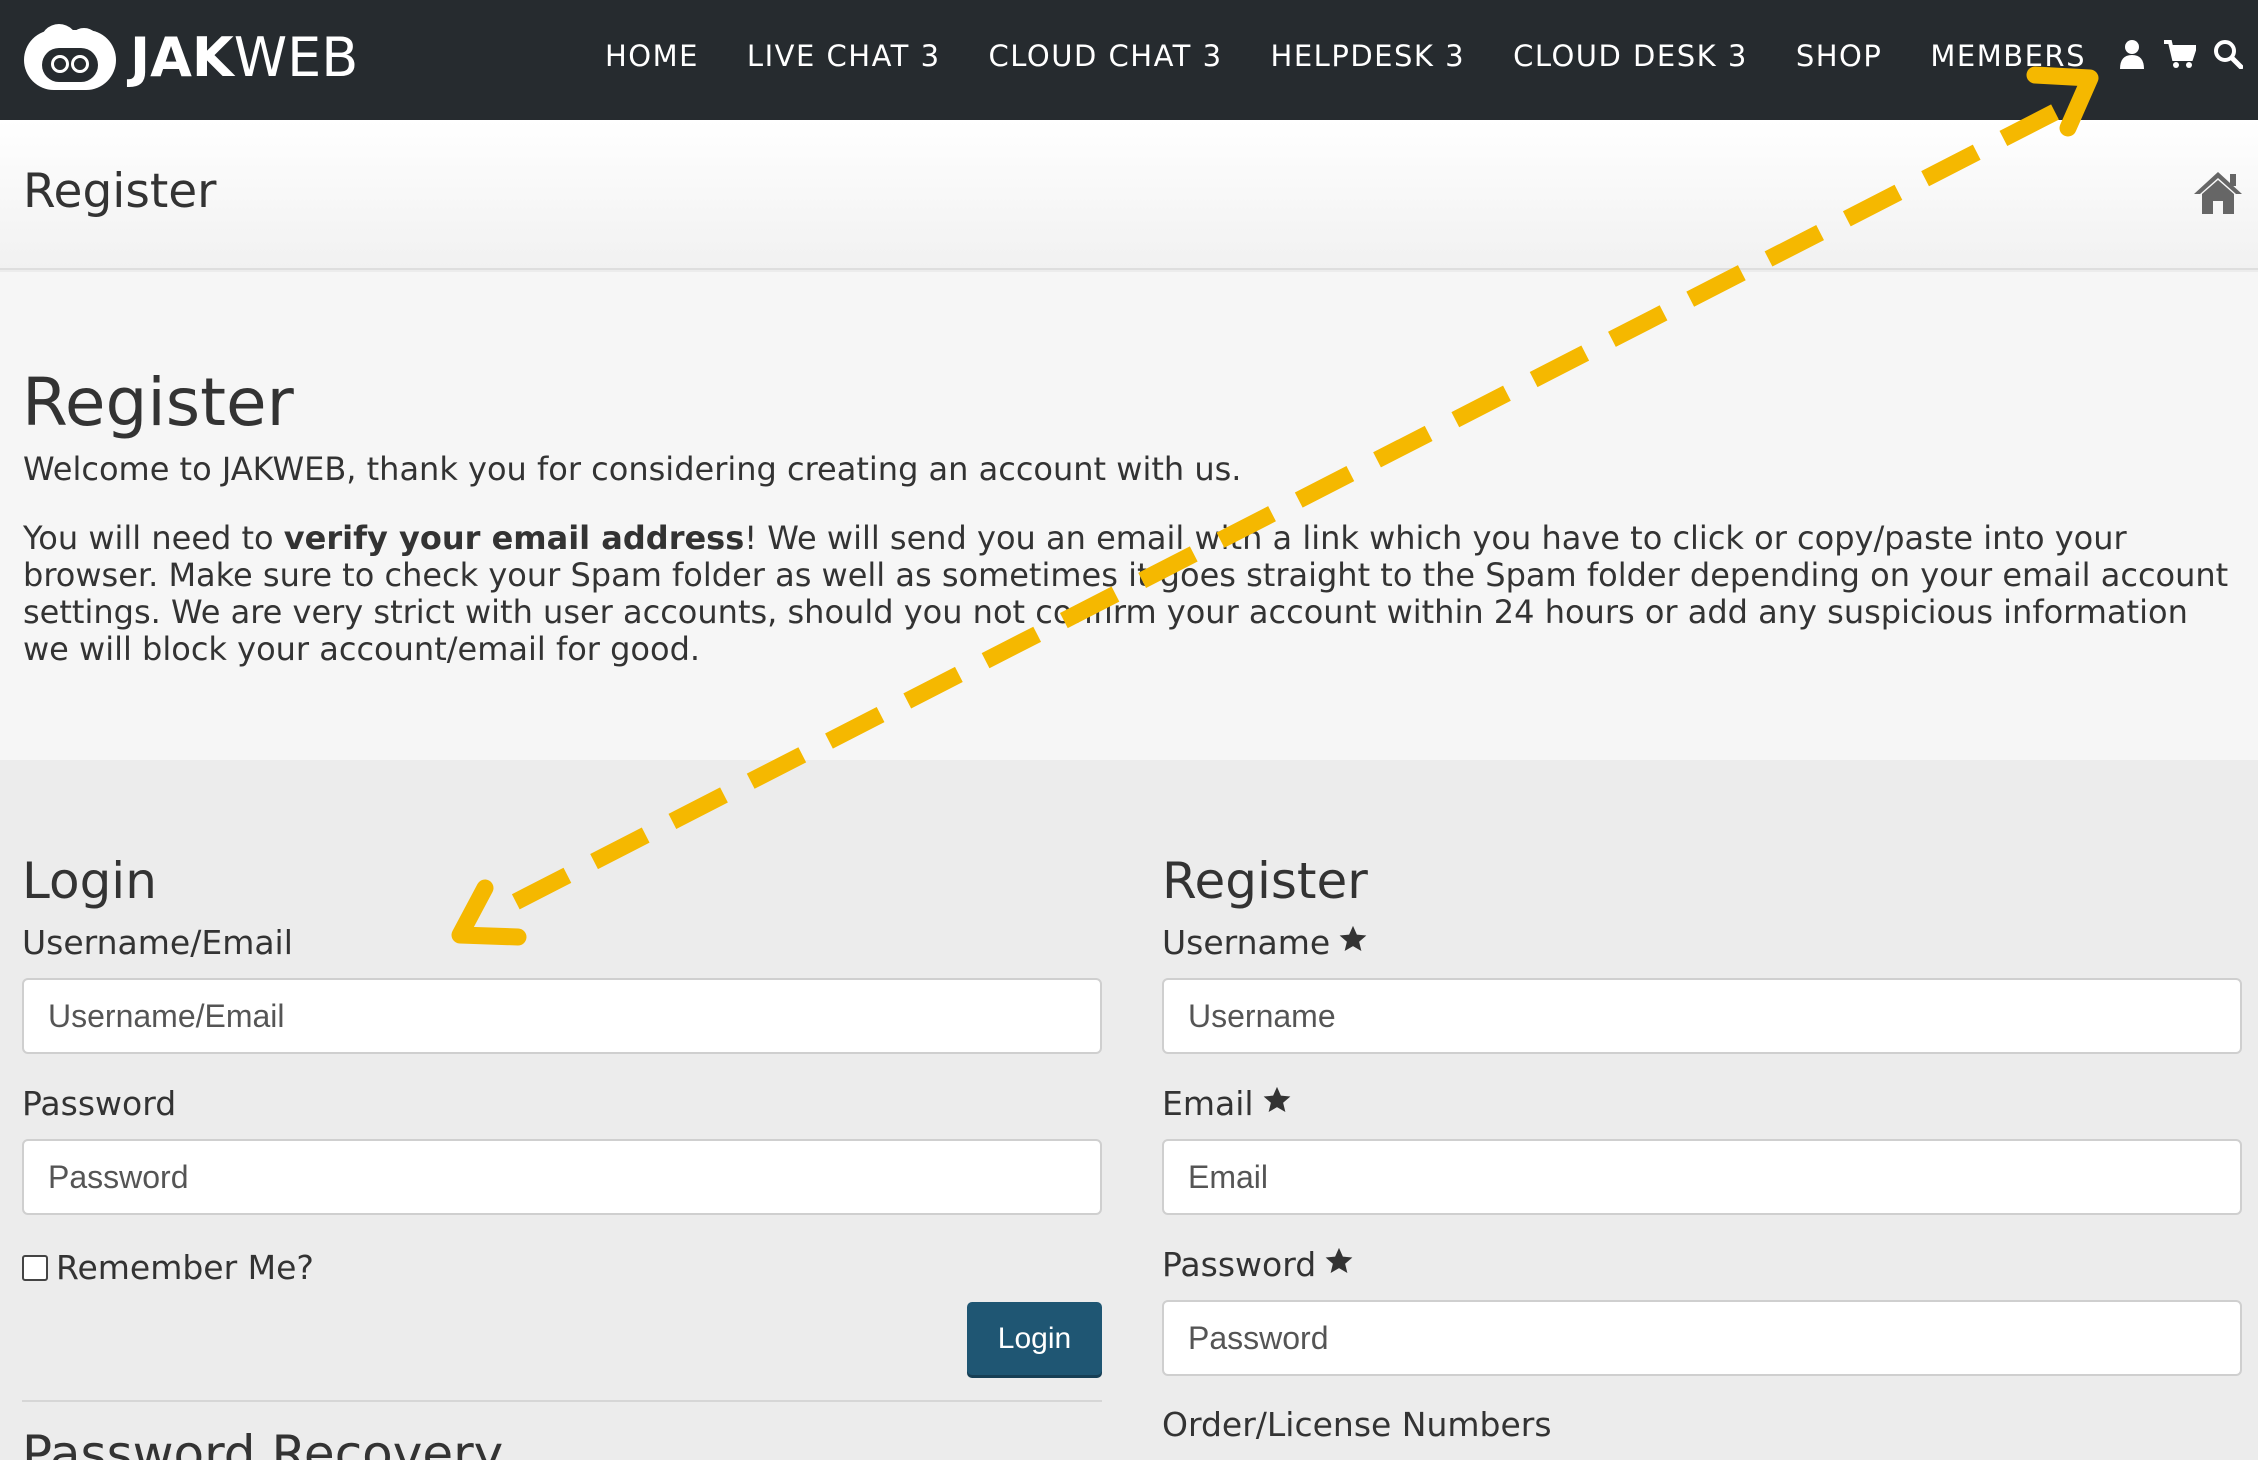 The image size is (2258, 1460). I want to click on nav-members: MEMBERS, so click(2008, 56).